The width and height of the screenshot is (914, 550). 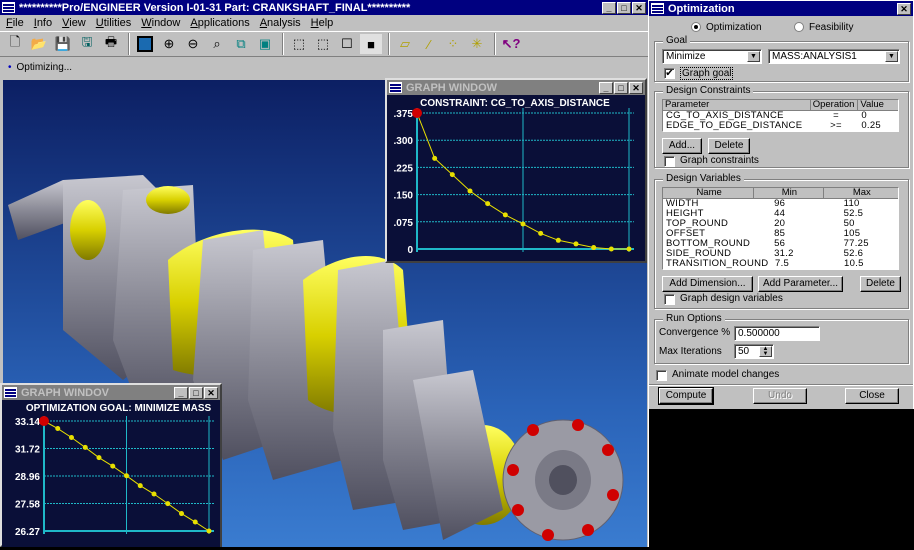 What do you see at coordinates (87, 44) in the screenshot?
I see `save-copy-icon: 🖫` at bounding box center [87, 44].